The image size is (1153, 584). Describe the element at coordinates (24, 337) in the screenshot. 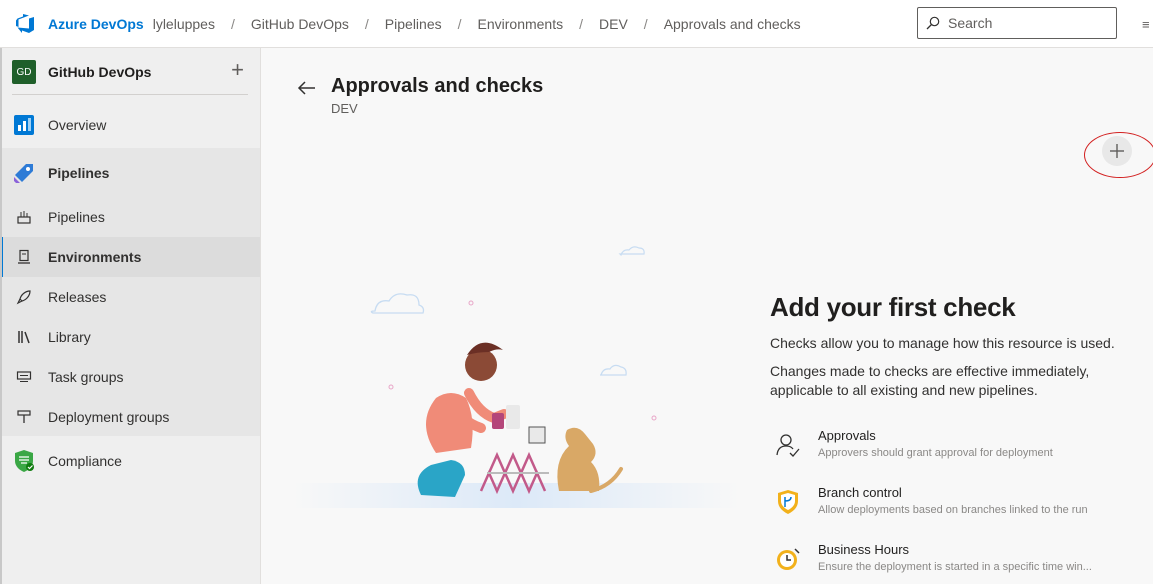

I see `library-icon` at that location.